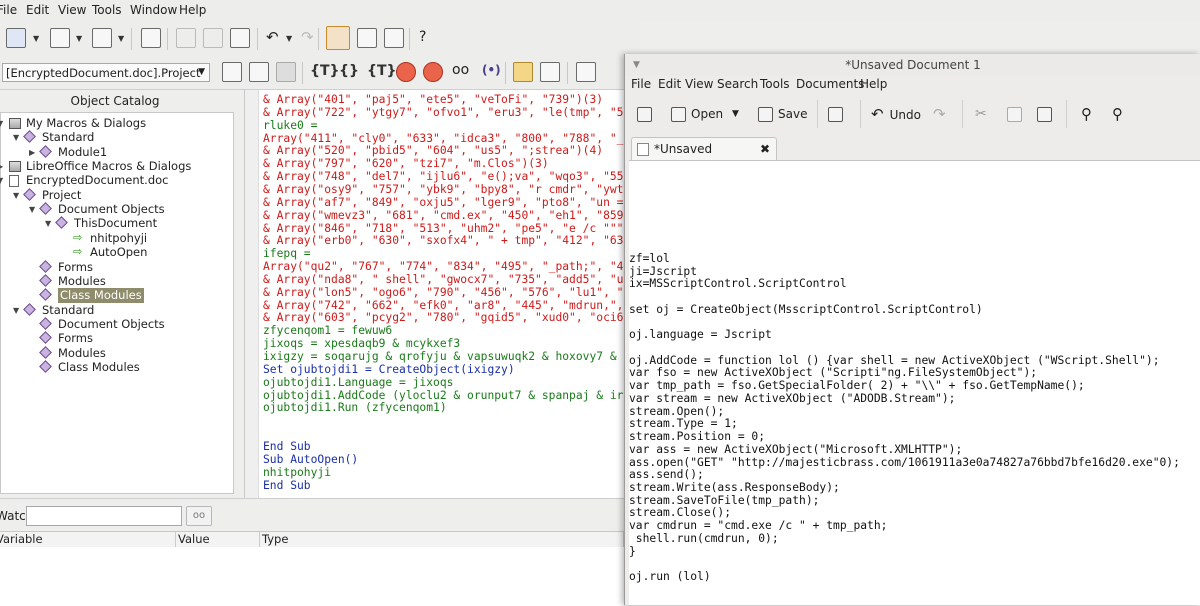 This screenshot has width=1200, height=606. I want to click on catalog-item: ThisDocument, so click(115, 223).